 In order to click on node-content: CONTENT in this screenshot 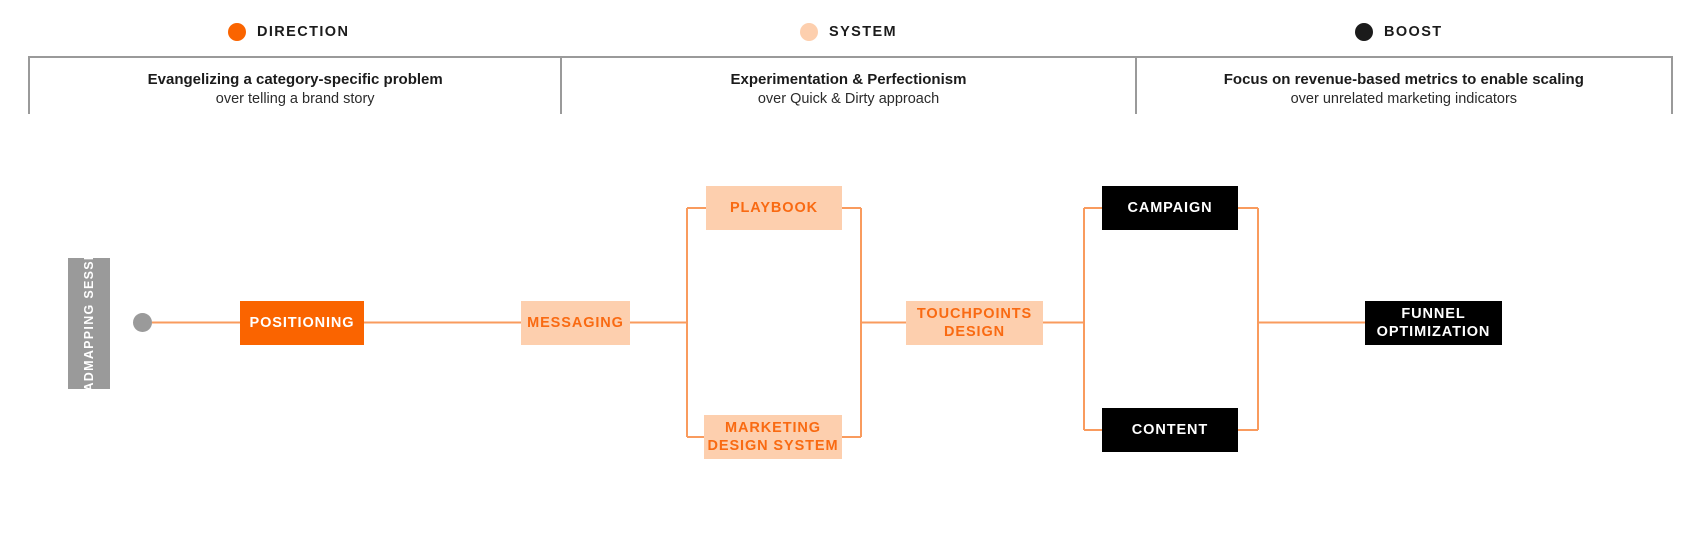, I will do `click(1170, 430)`.